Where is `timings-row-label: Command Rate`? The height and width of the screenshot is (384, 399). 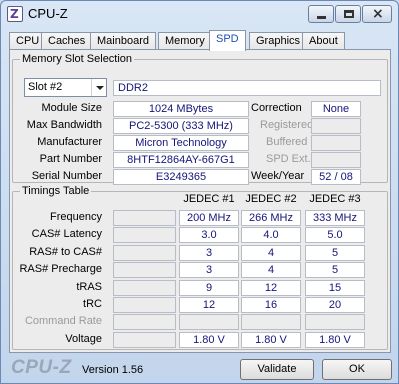
timings-row-label: Command Rate is located at coordinates (63, 321).